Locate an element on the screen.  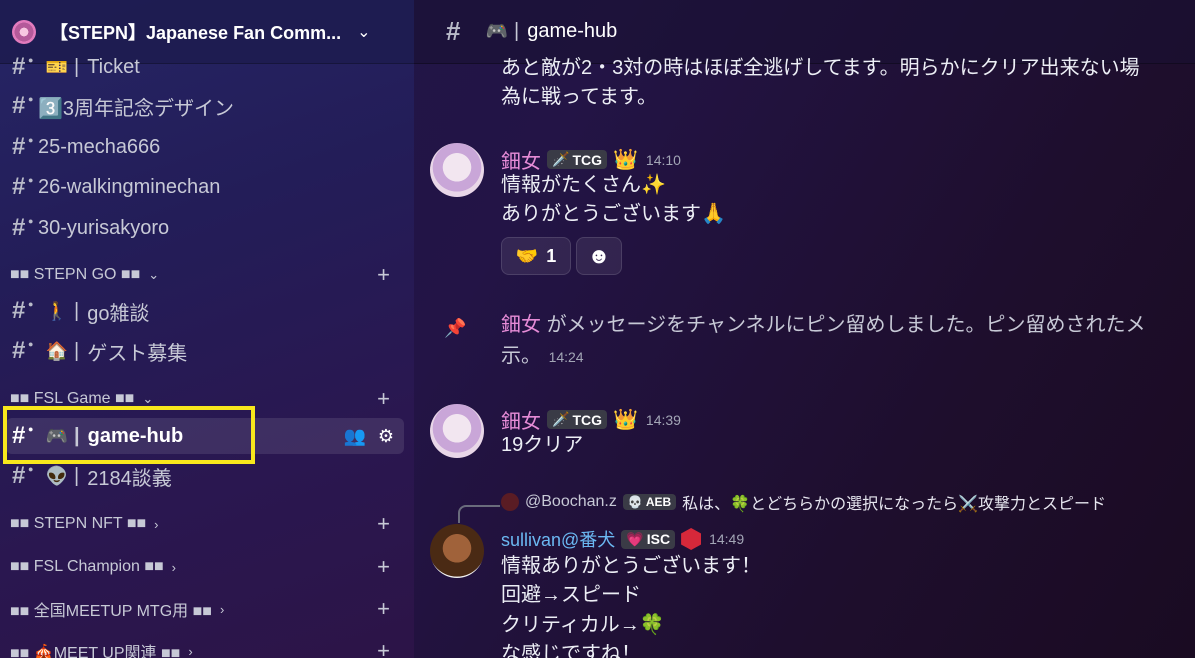
message-text: 回避→スピード is located at coordinates (571, 595).